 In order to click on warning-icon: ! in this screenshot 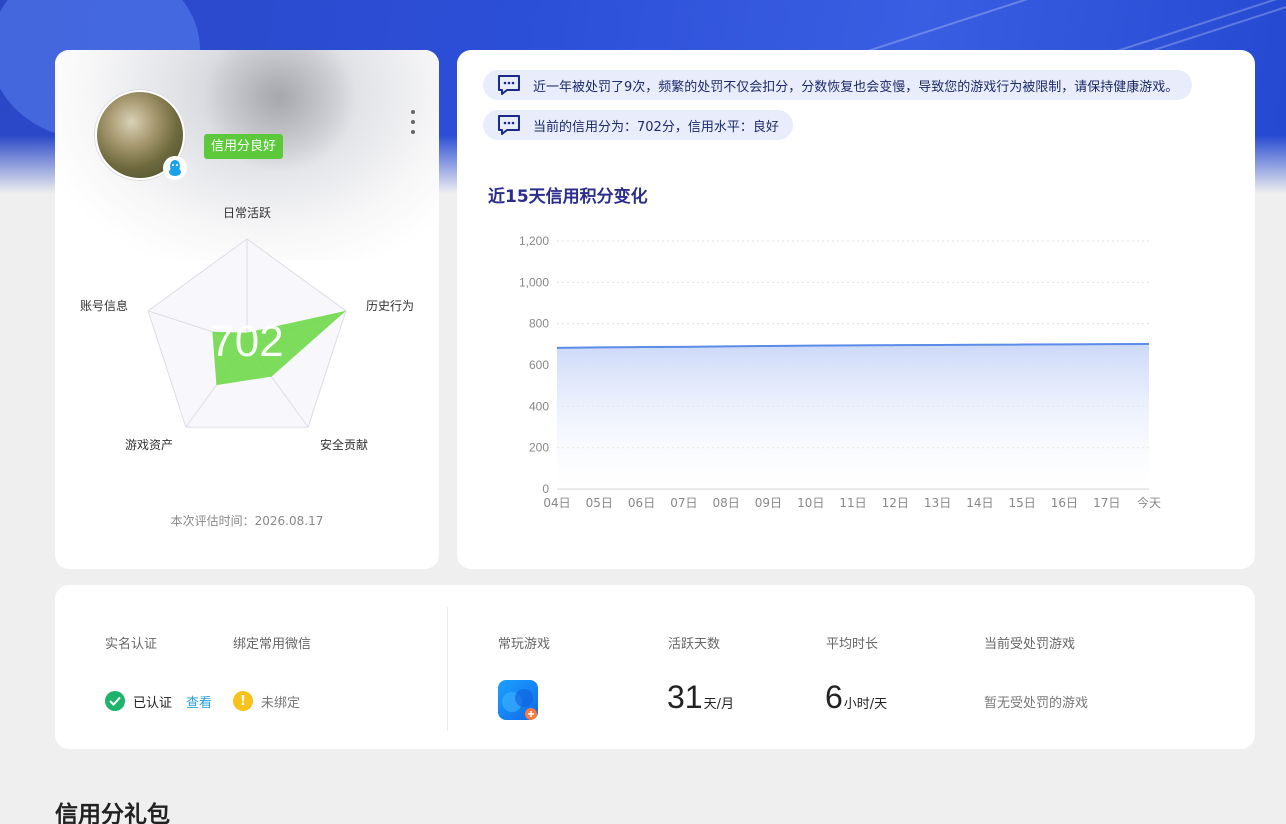, I will do `click(243, 701)`.